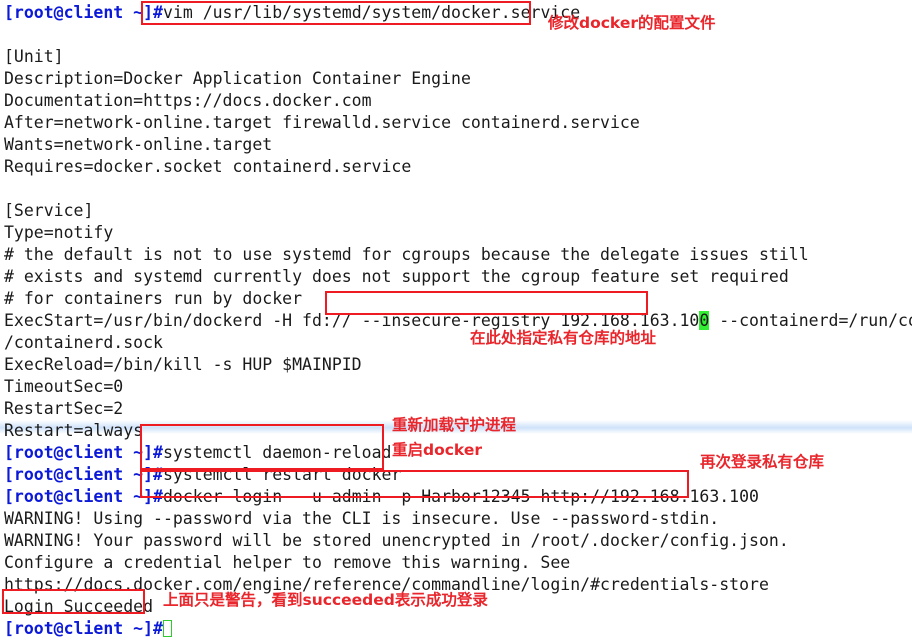 The width and height of the screenshot is (912, 643). What do you see at coordinates (188, 100) in the screenshot?
I see `terminal-line: Documentation=https://docs.docker.com` at bounding box center [188, 100].